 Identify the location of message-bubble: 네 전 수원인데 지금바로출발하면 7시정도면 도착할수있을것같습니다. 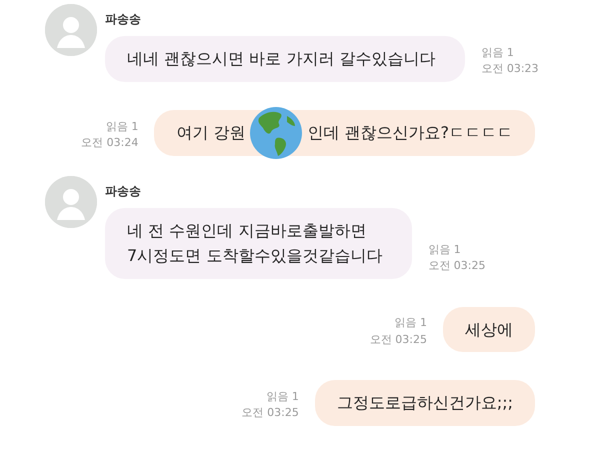
(258, 243).